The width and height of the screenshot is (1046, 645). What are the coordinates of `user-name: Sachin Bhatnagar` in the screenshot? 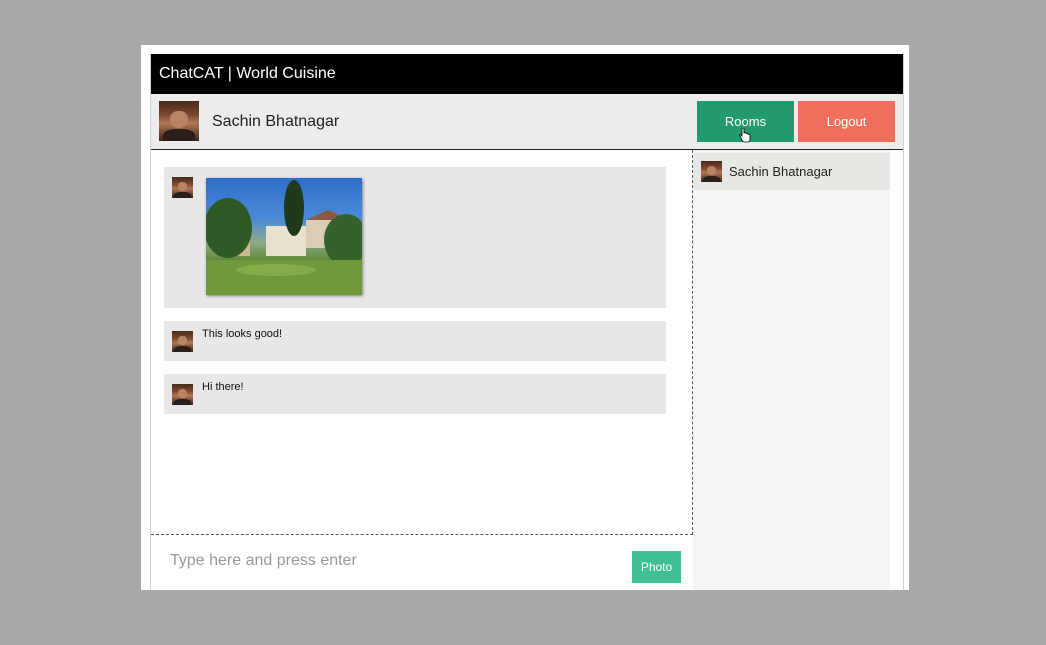 It's located at (276, 121).